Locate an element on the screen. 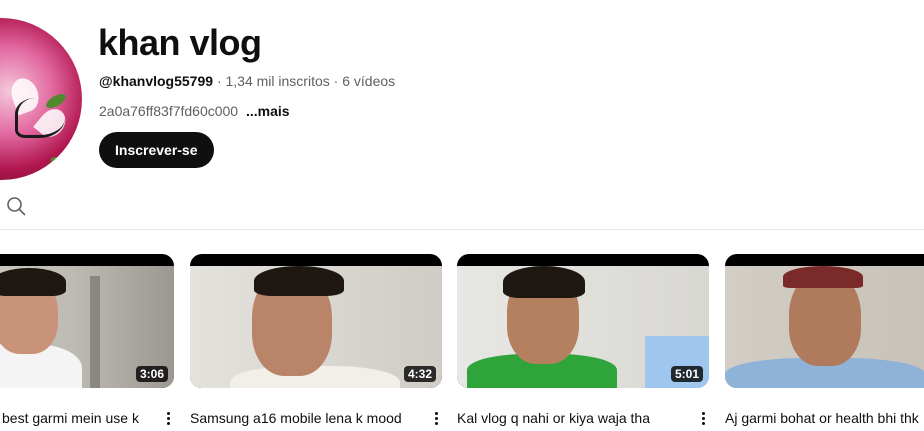 The image size is (924, 431). avatar-leaf is located at coordinates (61, 163).